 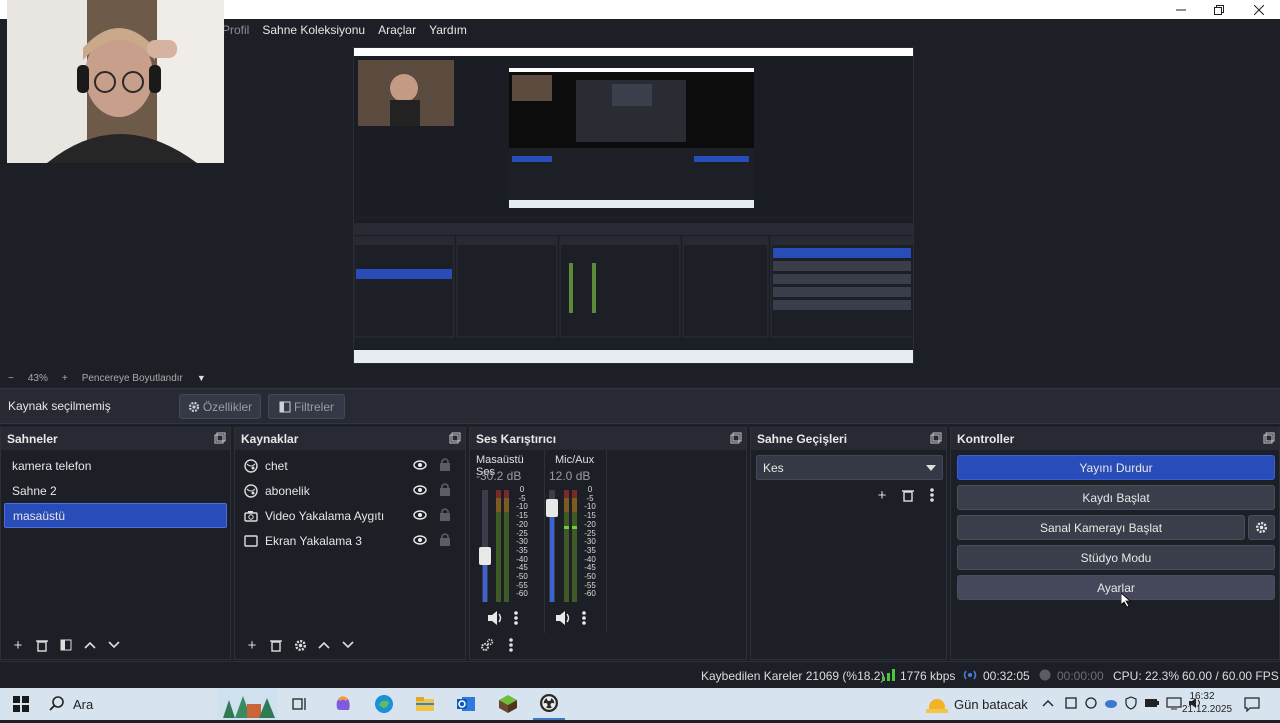 What do you see at coordinates (1123, 703) in the screenshot?
I see `system-tray` at bounding box center [1123, 703].